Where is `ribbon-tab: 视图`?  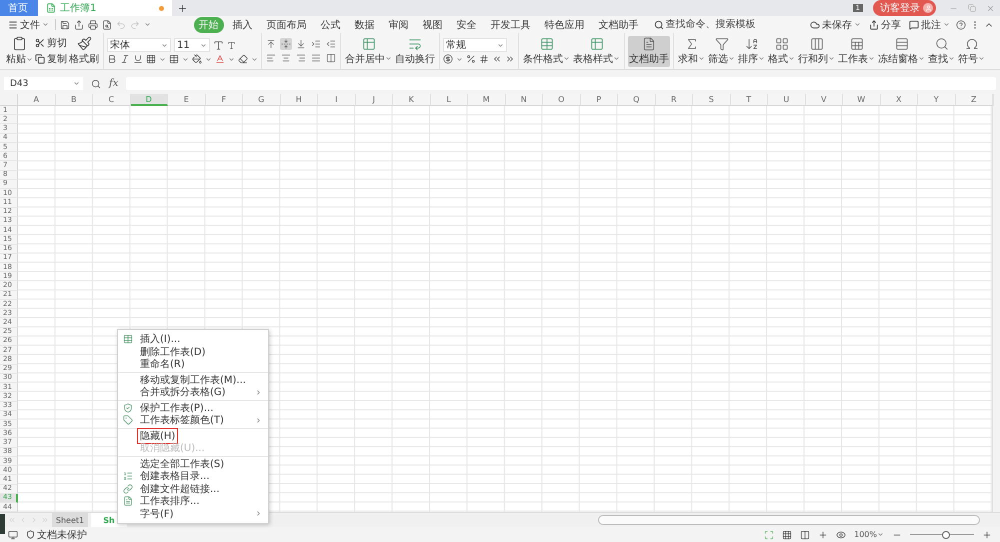
ribbon-tab: 视图 is located at coordinates (433, 24).